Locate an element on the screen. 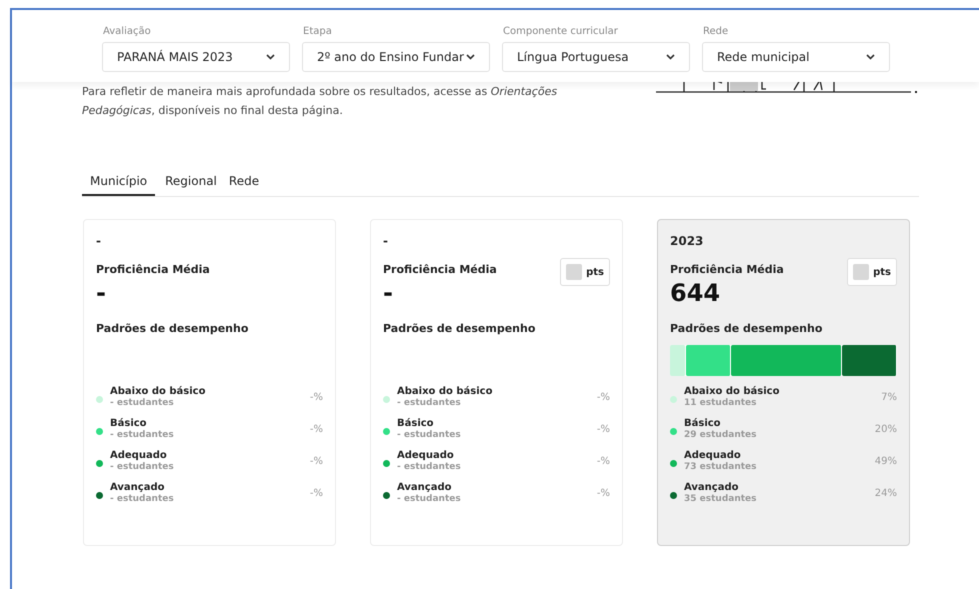 The width and height of the screenshot is (979, 589). level-percent: 7% is located at coordinates (889, 398).